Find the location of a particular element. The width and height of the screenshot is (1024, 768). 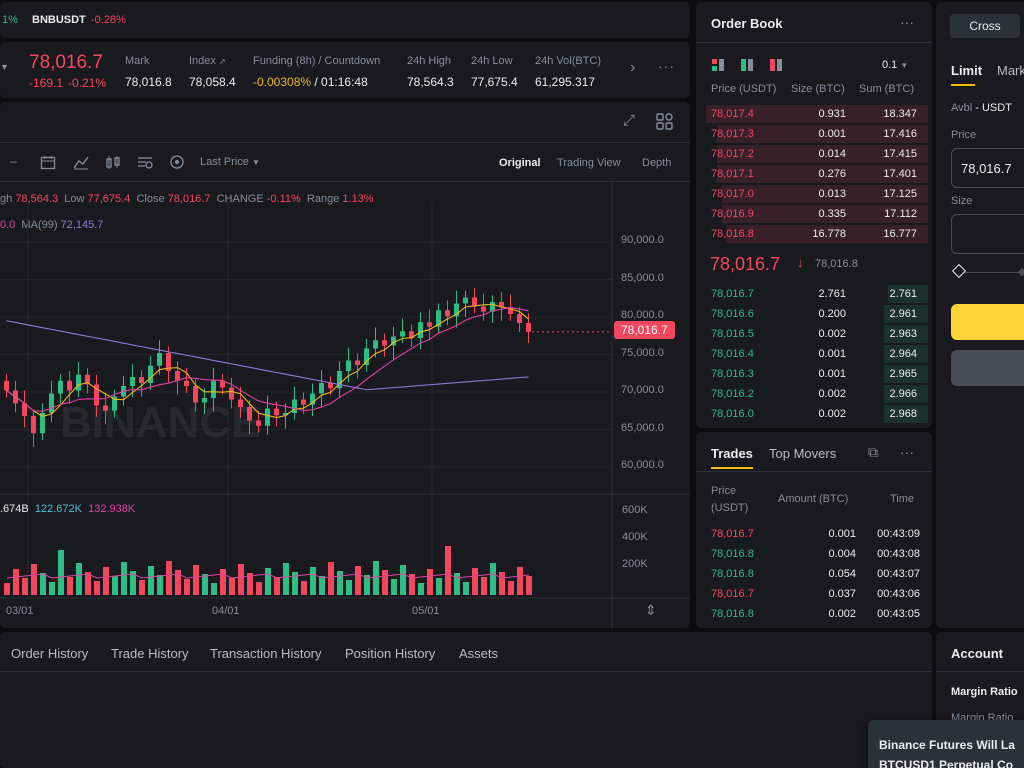

current-price-tag: 78,016.7 is located at coordinates (644, 330).